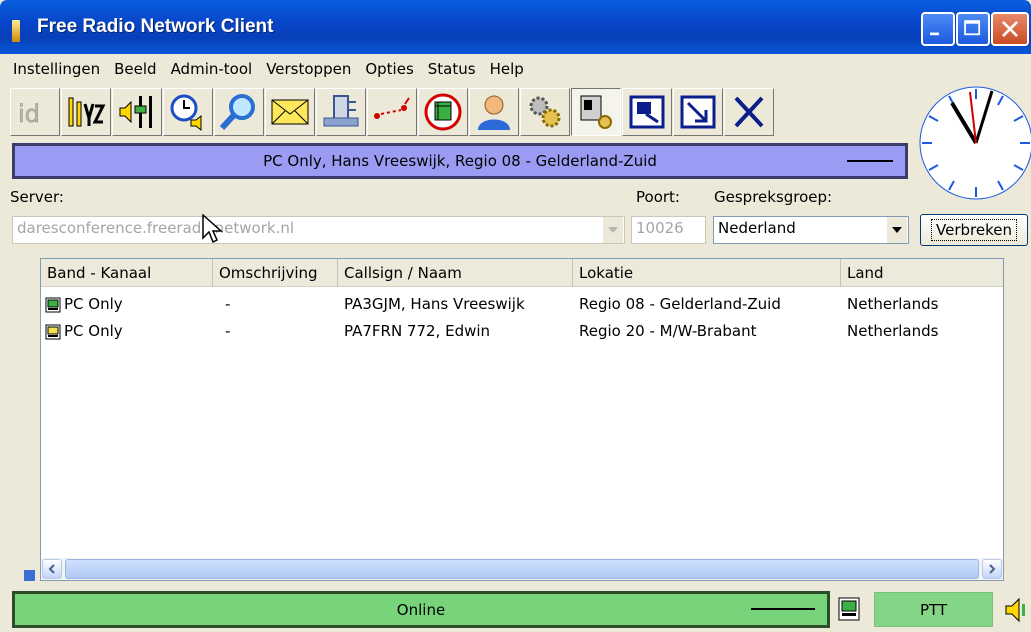  Describe the element at coordinates (318, 230) in the screenshot. I see `server-combobox: daresconference.freeradionetwork.nl` at that location.